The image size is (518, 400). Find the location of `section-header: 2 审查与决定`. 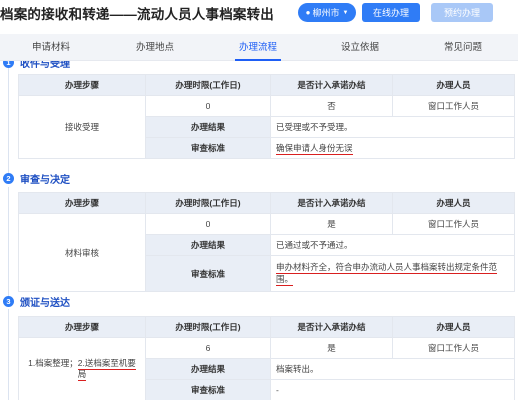

section-header: 2 审查与决定 is located at coordinates (35, 178).